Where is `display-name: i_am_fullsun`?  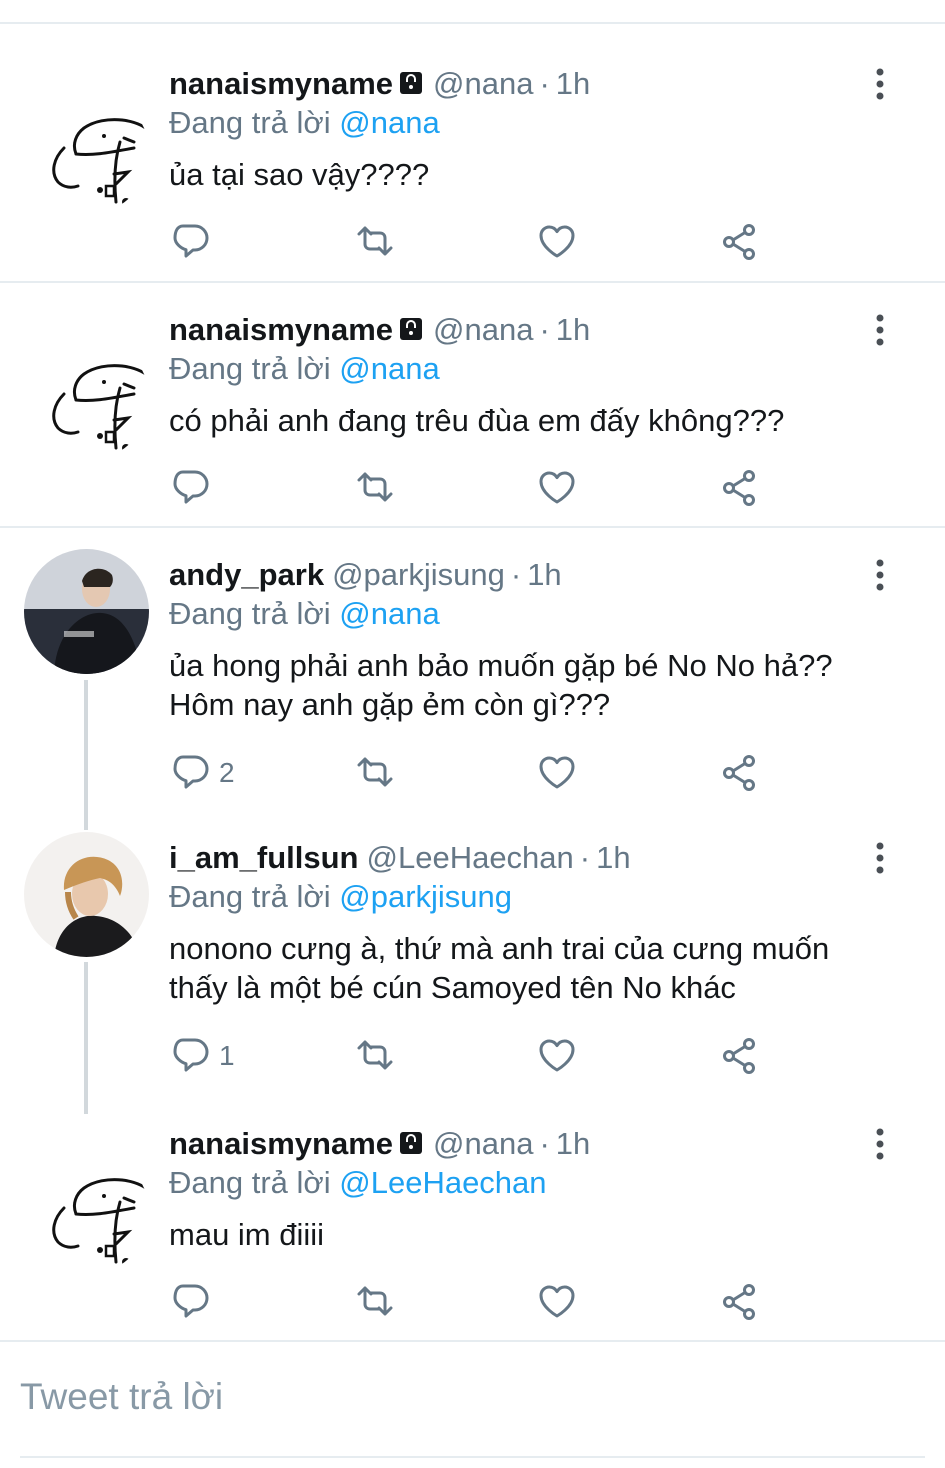
display-name: i_am_fullsun is located at coordinates (264, 857).